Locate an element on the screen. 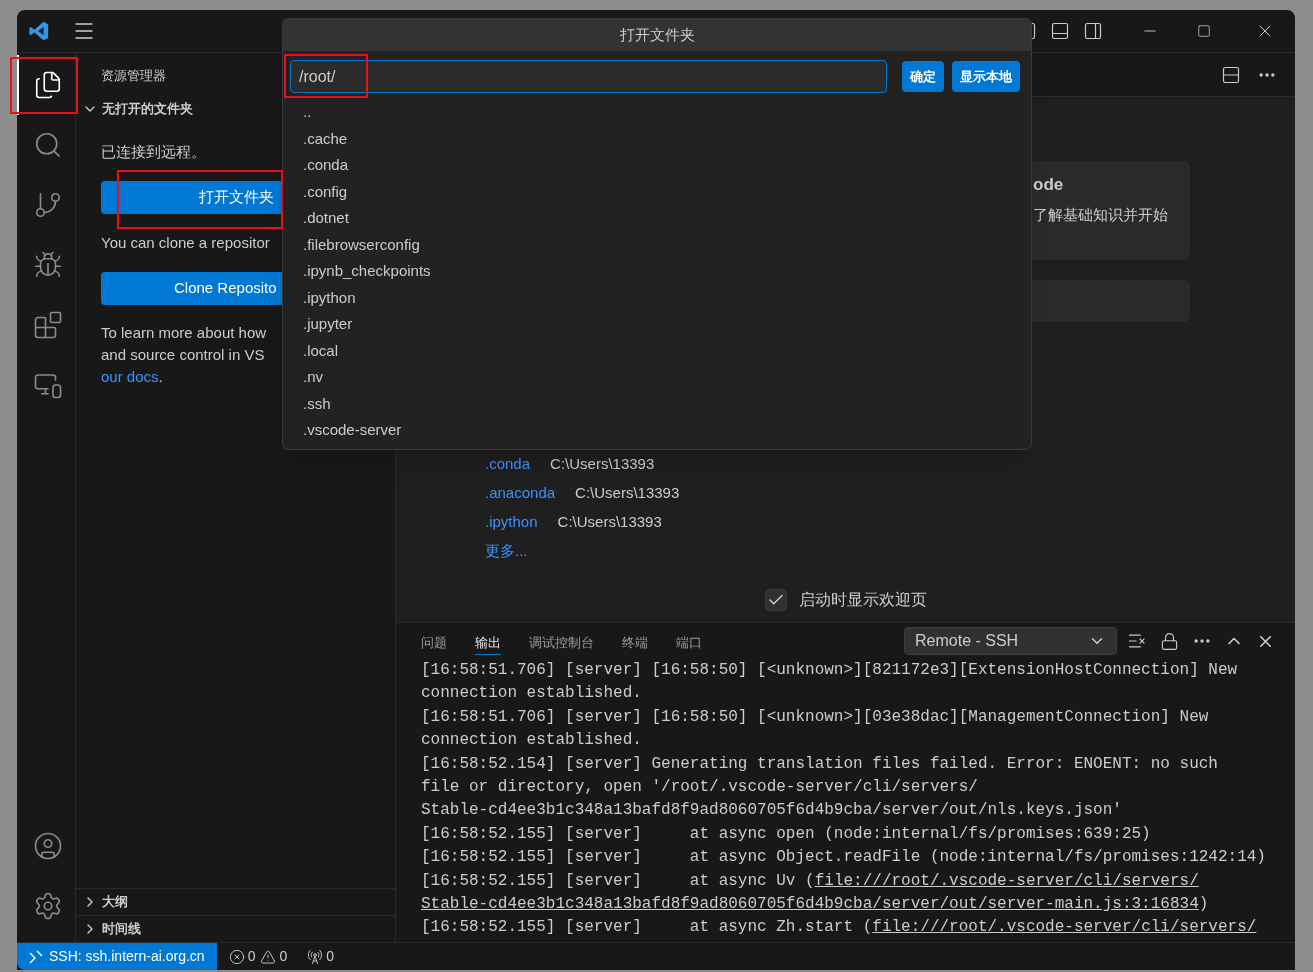 The height and width of the screenshot is (972, 1313). section-header: 无打开的文件夹 is located at coordinates (137, 109).